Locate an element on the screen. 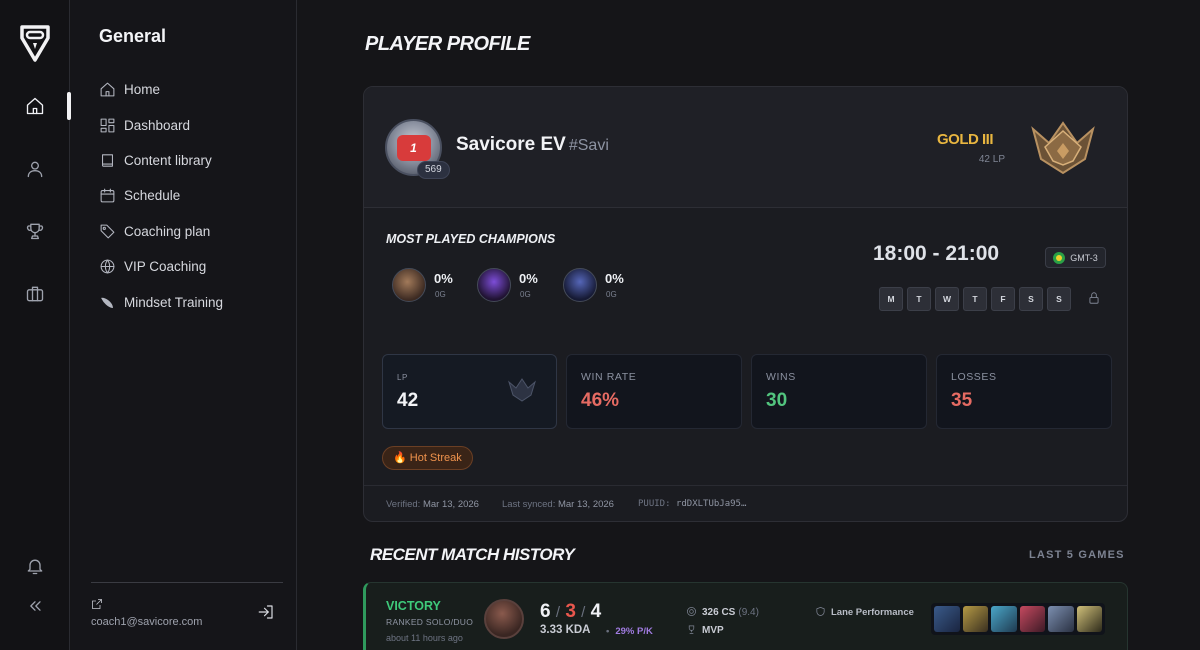  avatar-emblem: 1 is located at coordinates (413, 147).